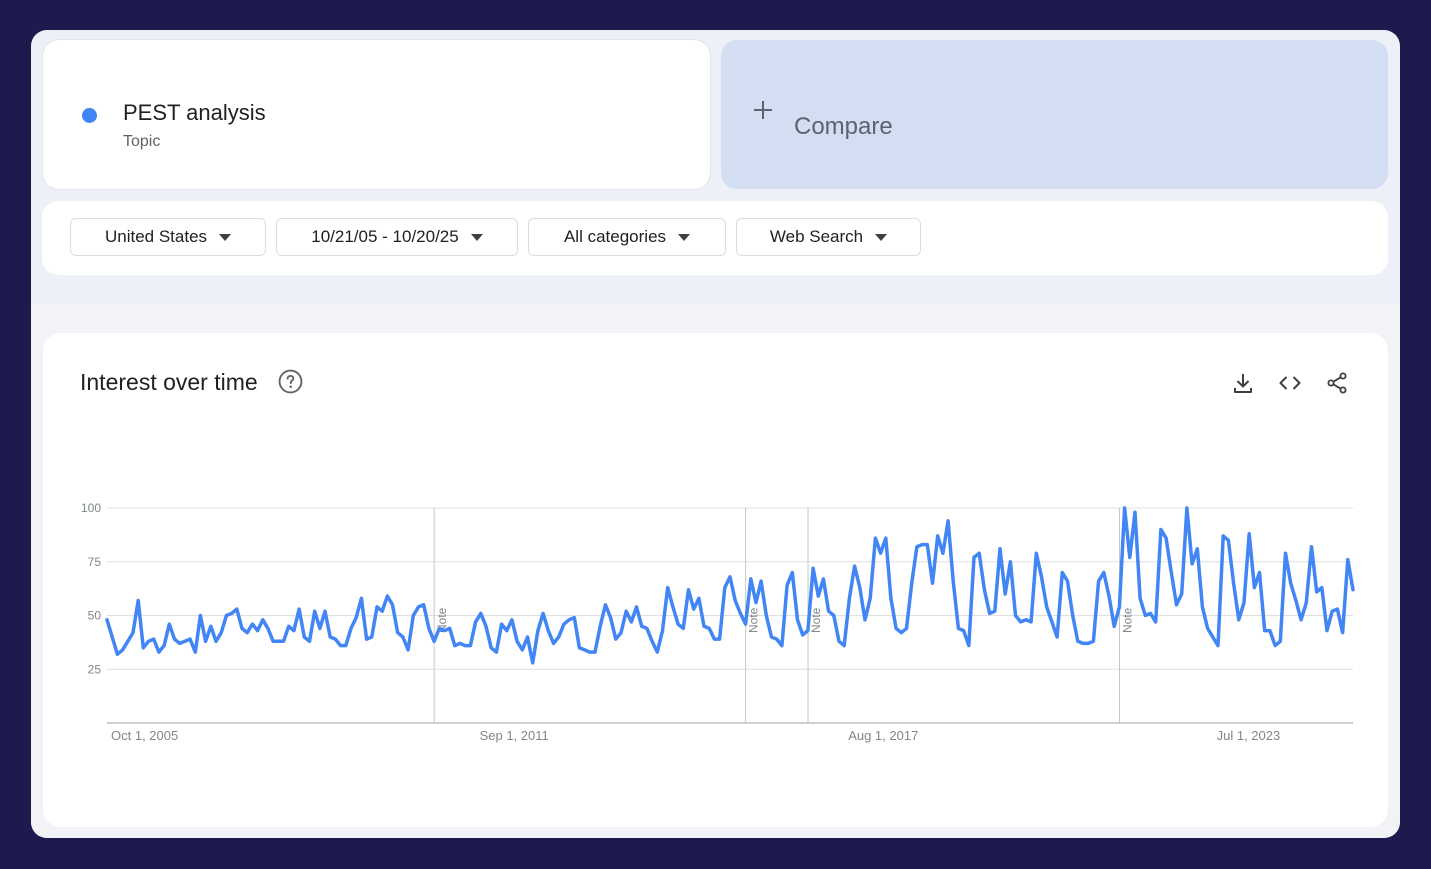 Image resolution: width=1431 pixels, height=869 pixels. Describe the element at coordinates (843, 126) in the screenshot. I see `compare-label: Compare` at that location.